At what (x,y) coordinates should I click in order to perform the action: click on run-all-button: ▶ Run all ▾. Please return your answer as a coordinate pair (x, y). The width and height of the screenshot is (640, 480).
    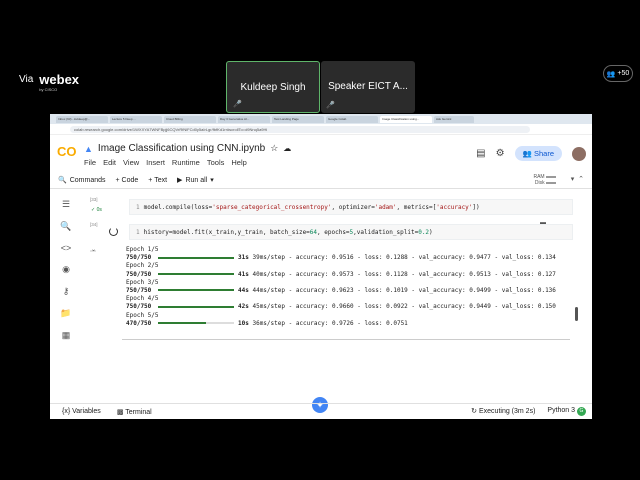
    Looking at the image, I should click on (195, 180).